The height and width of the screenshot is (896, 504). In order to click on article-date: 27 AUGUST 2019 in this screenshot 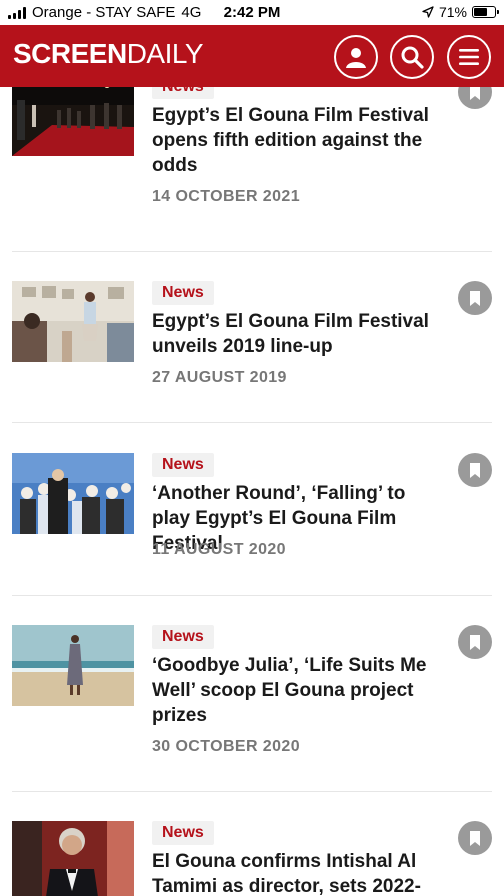, I will do `click(219, 377)`.